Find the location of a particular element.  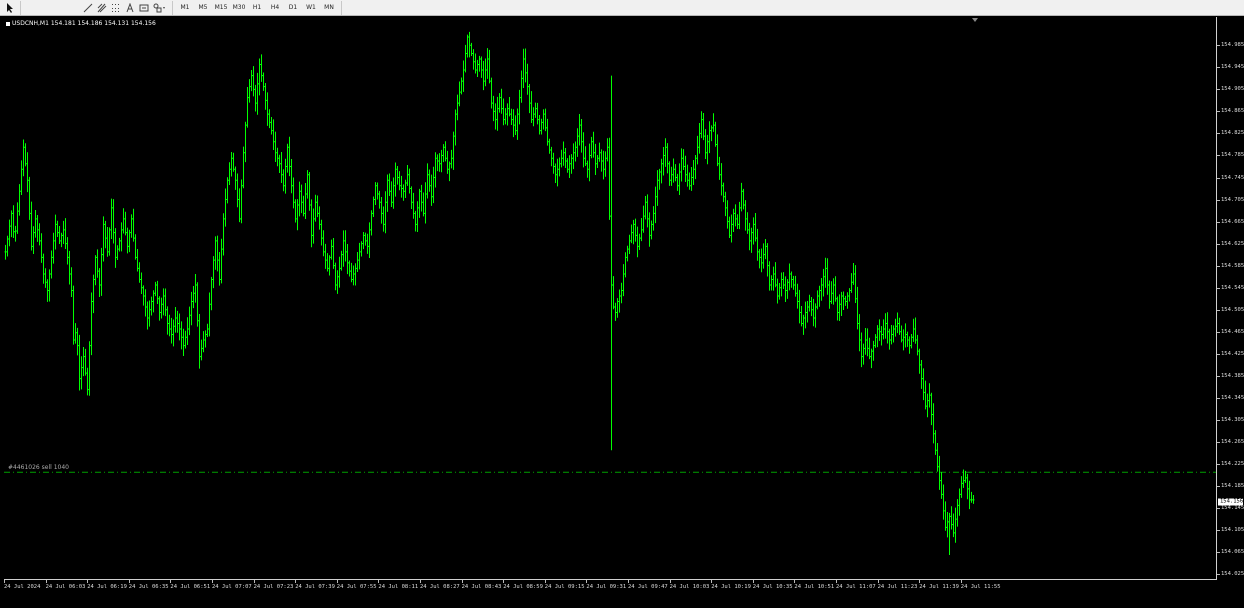

label-tool-icon is located at coordinates (144, 8).